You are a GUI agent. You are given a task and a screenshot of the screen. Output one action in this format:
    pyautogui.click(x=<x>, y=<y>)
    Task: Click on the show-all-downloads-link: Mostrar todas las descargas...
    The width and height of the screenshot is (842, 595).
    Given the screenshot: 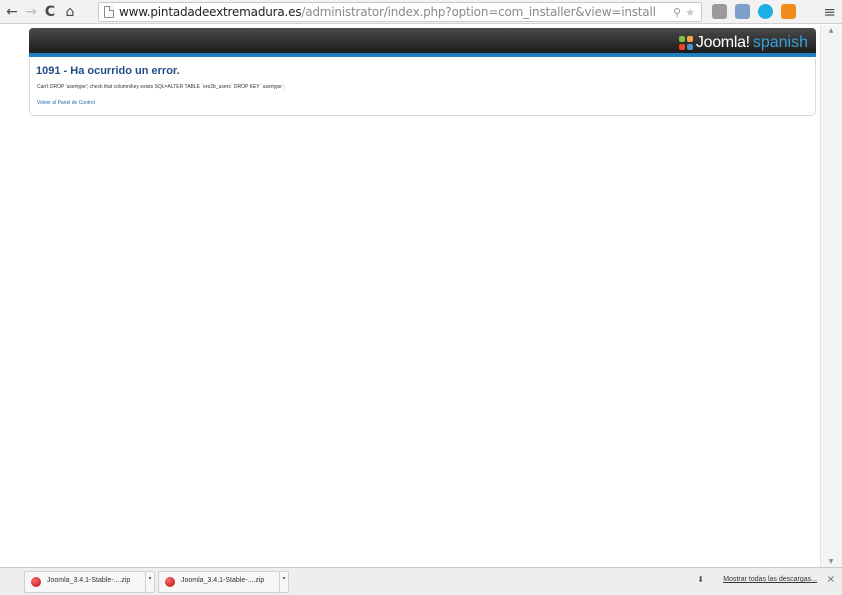 What is the action you would take?
    pyautogui.click(x=770, y=579)
    